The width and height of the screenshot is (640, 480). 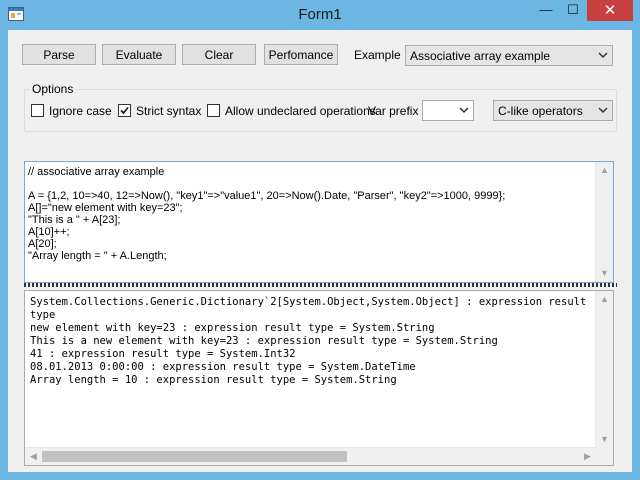 I want to click on options-group-label: Options, so click(x=53, y=89).